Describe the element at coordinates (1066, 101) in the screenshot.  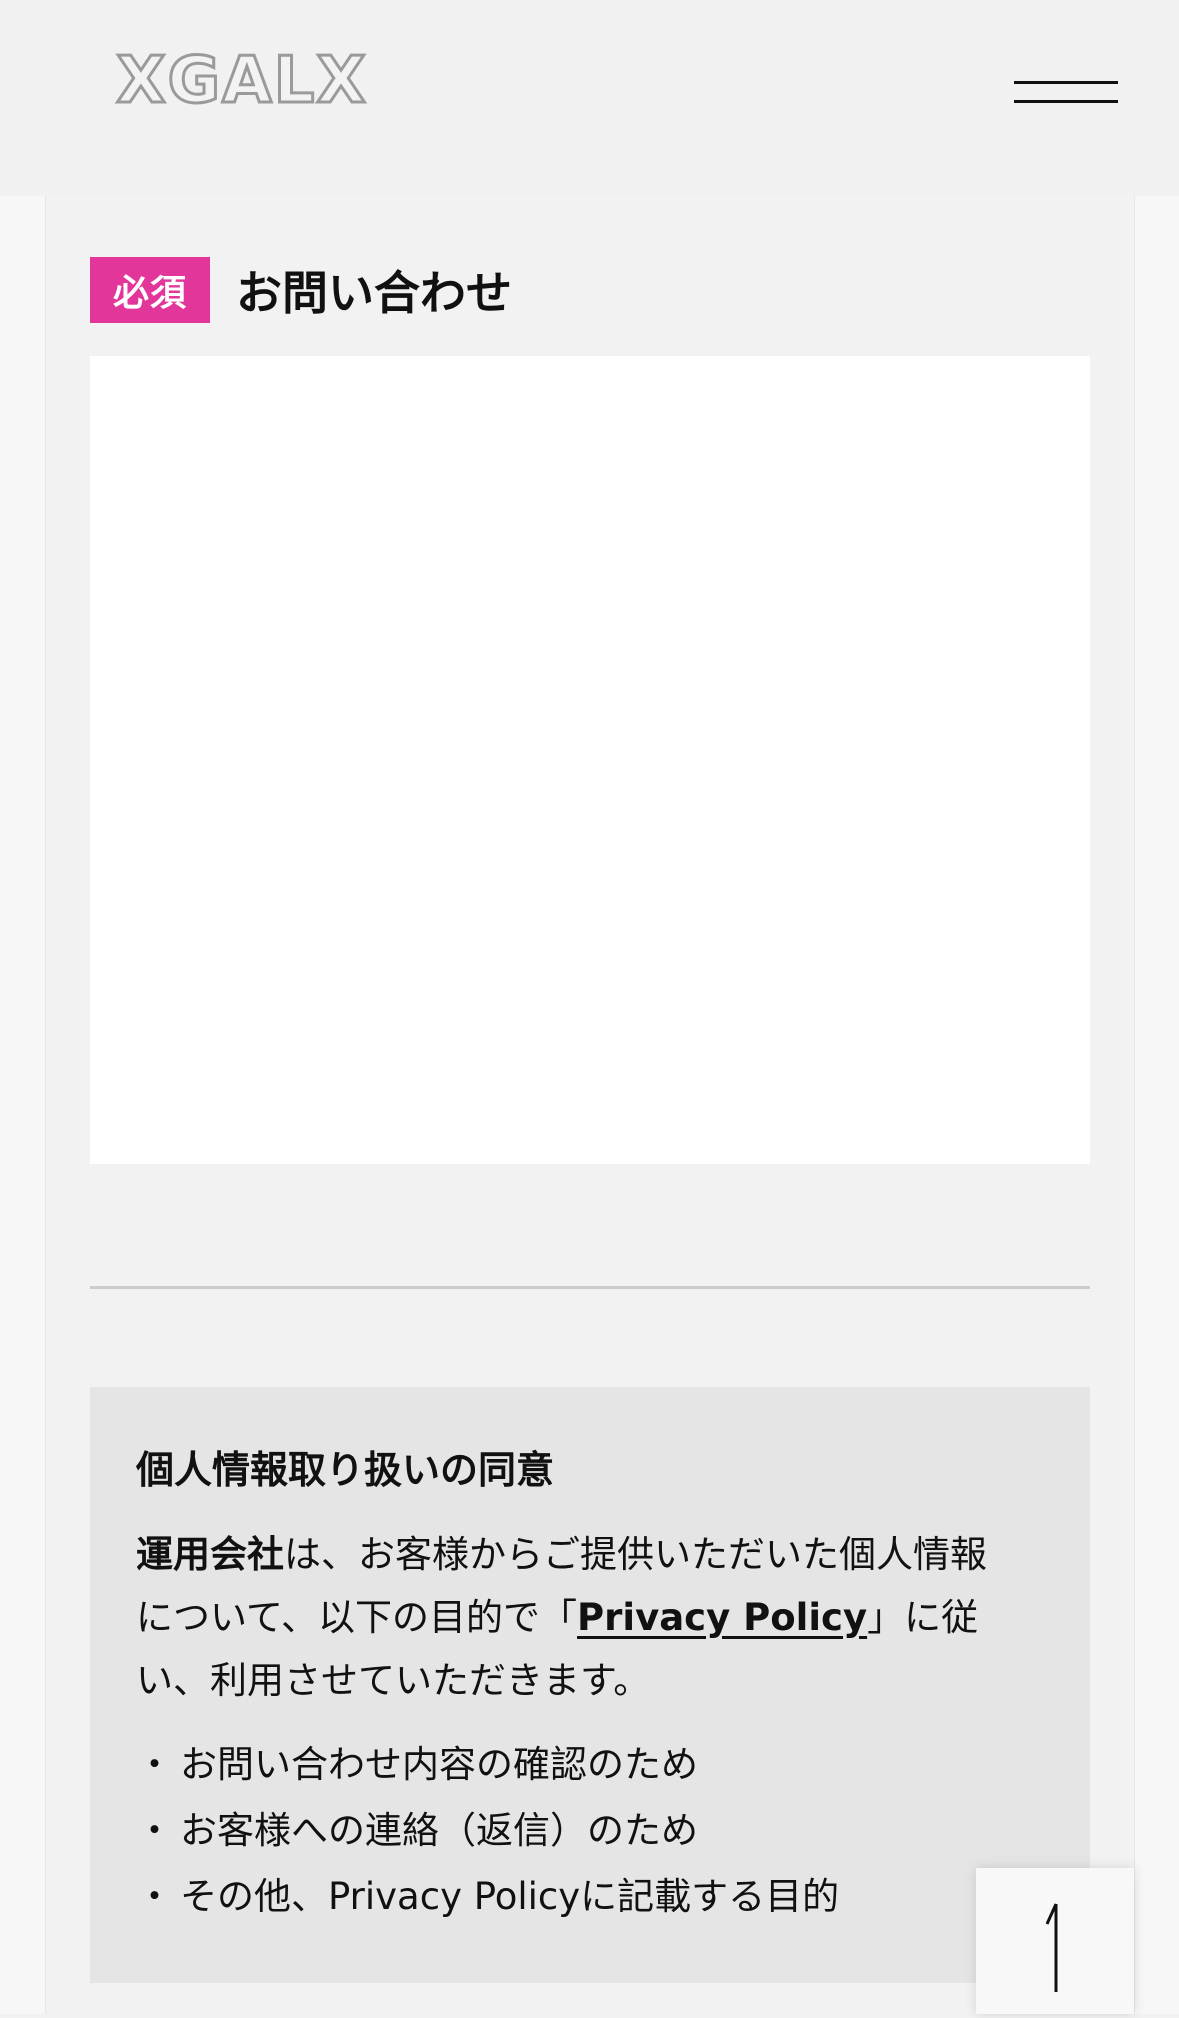
I see `hamburger-menu-icon-line` at that location.